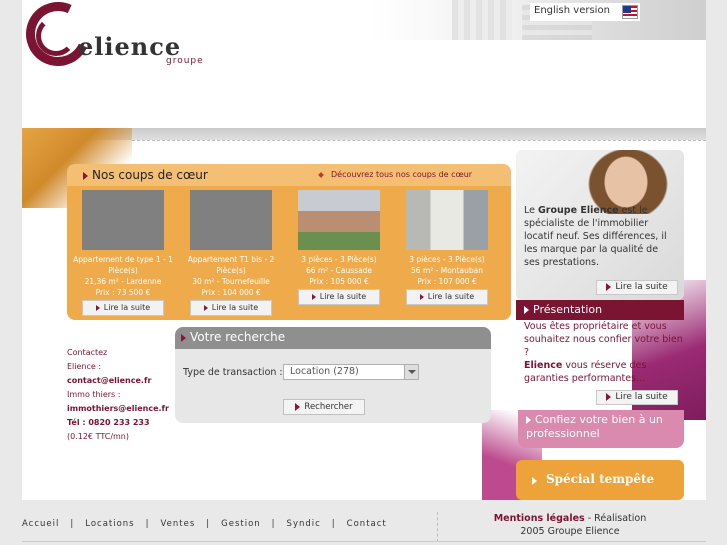 Image resolution: width=727 pixels, height=545 pixels. What do you see at coordinates (367, 524) in the screenshot?
I see `footer-link-contact: Contact` at bounding box center [367, 524].